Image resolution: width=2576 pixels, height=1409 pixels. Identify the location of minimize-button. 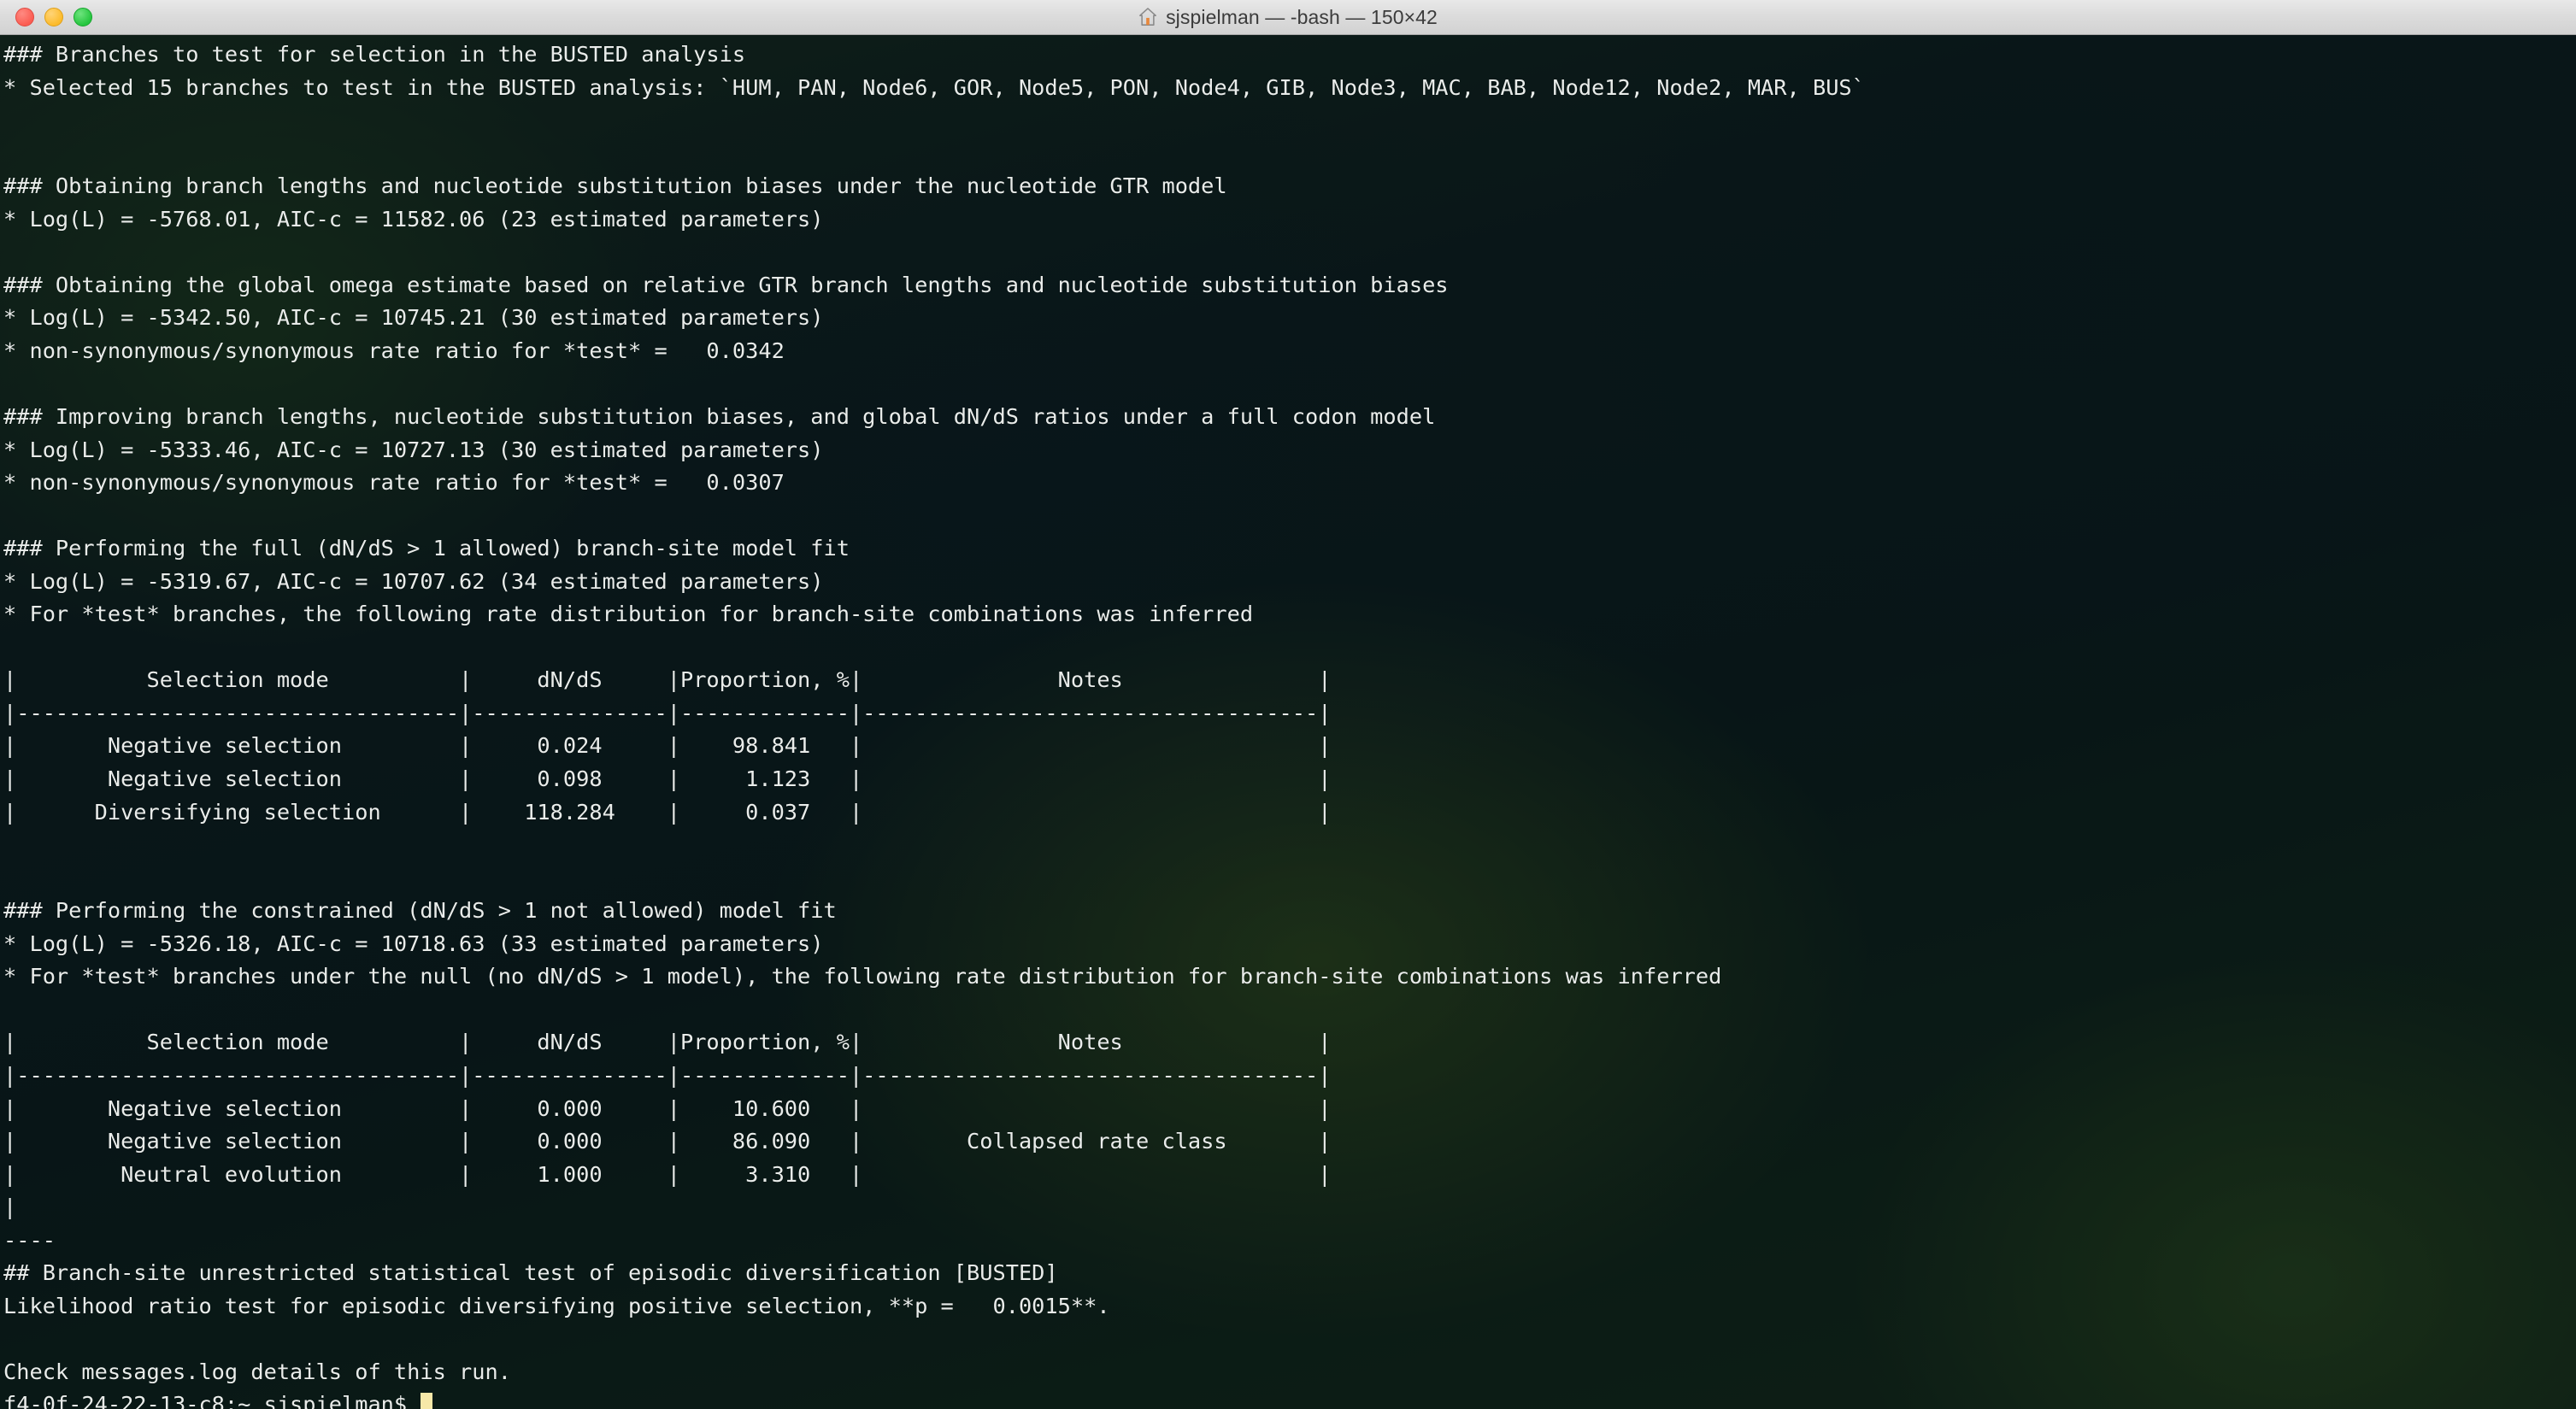
(53, 17).